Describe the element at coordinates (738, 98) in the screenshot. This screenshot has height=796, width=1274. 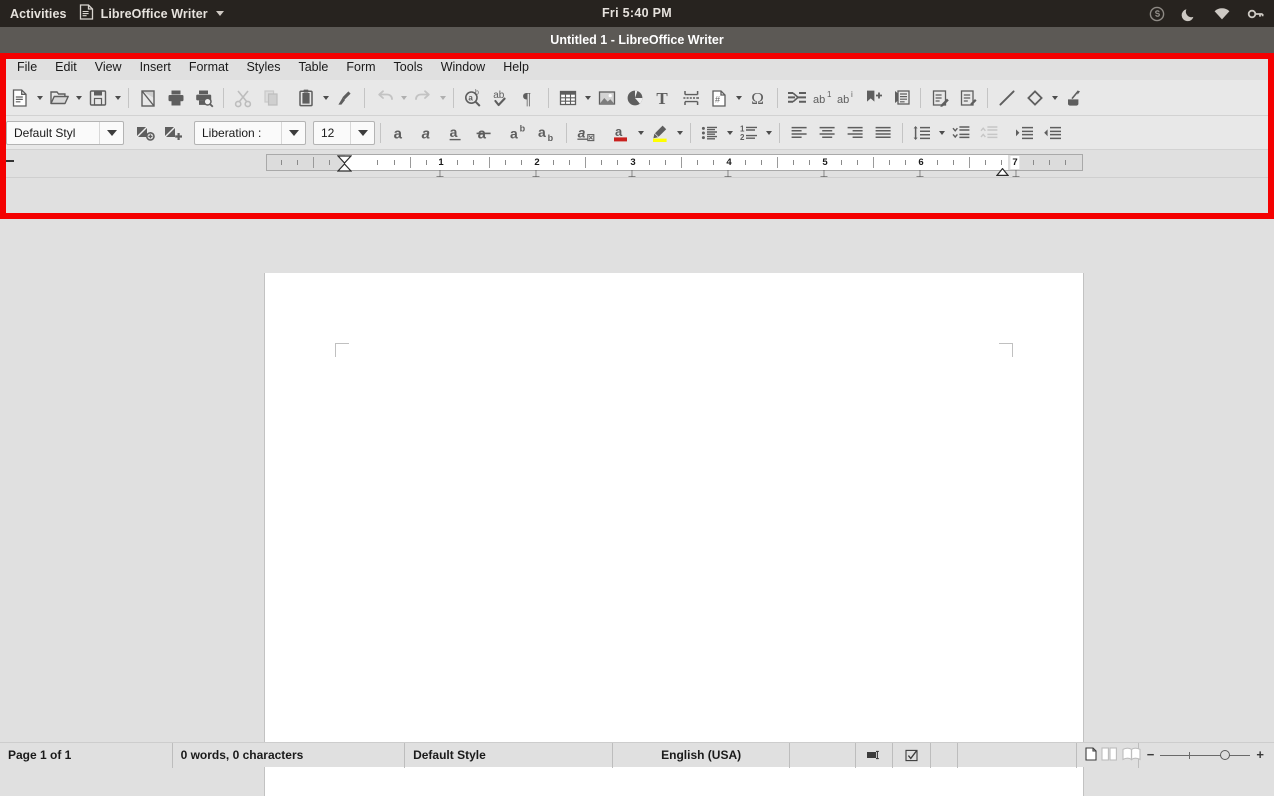
I see `insert-field-dropdown` at that location.